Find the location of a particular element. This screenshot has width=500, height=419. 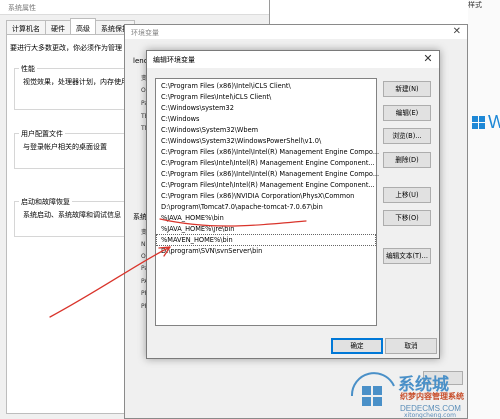

system-var-stub: N is located at coordinates (143, 244).